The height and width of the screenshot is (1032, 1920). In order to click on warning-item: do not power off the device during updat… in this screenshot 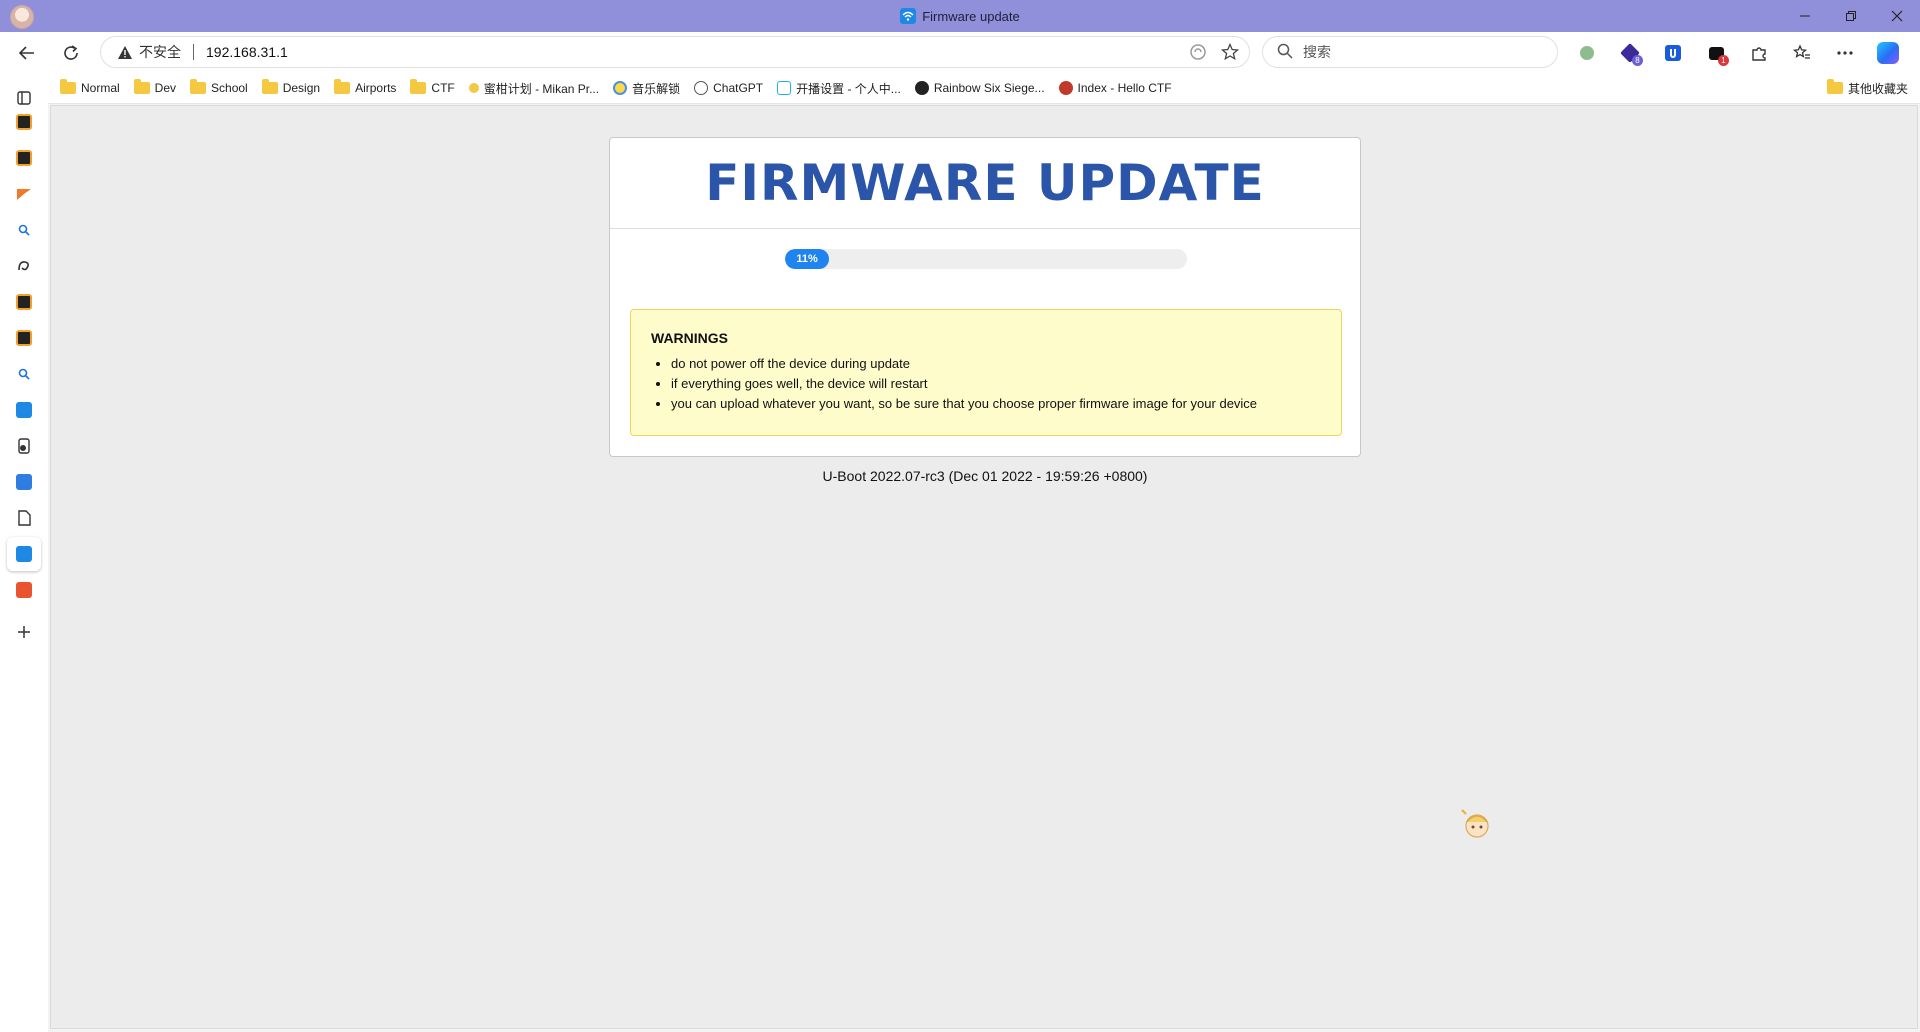, I will do `click(996, 364)`.